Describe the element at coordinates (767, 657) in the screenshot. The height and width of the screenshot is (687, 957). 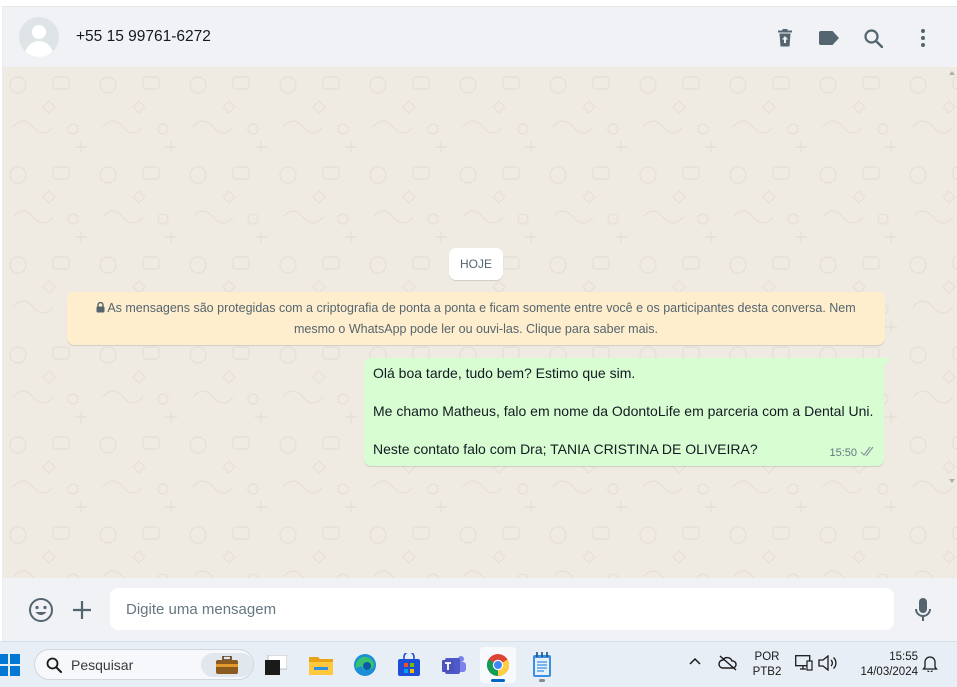
I see `language-label: POR` at that location.